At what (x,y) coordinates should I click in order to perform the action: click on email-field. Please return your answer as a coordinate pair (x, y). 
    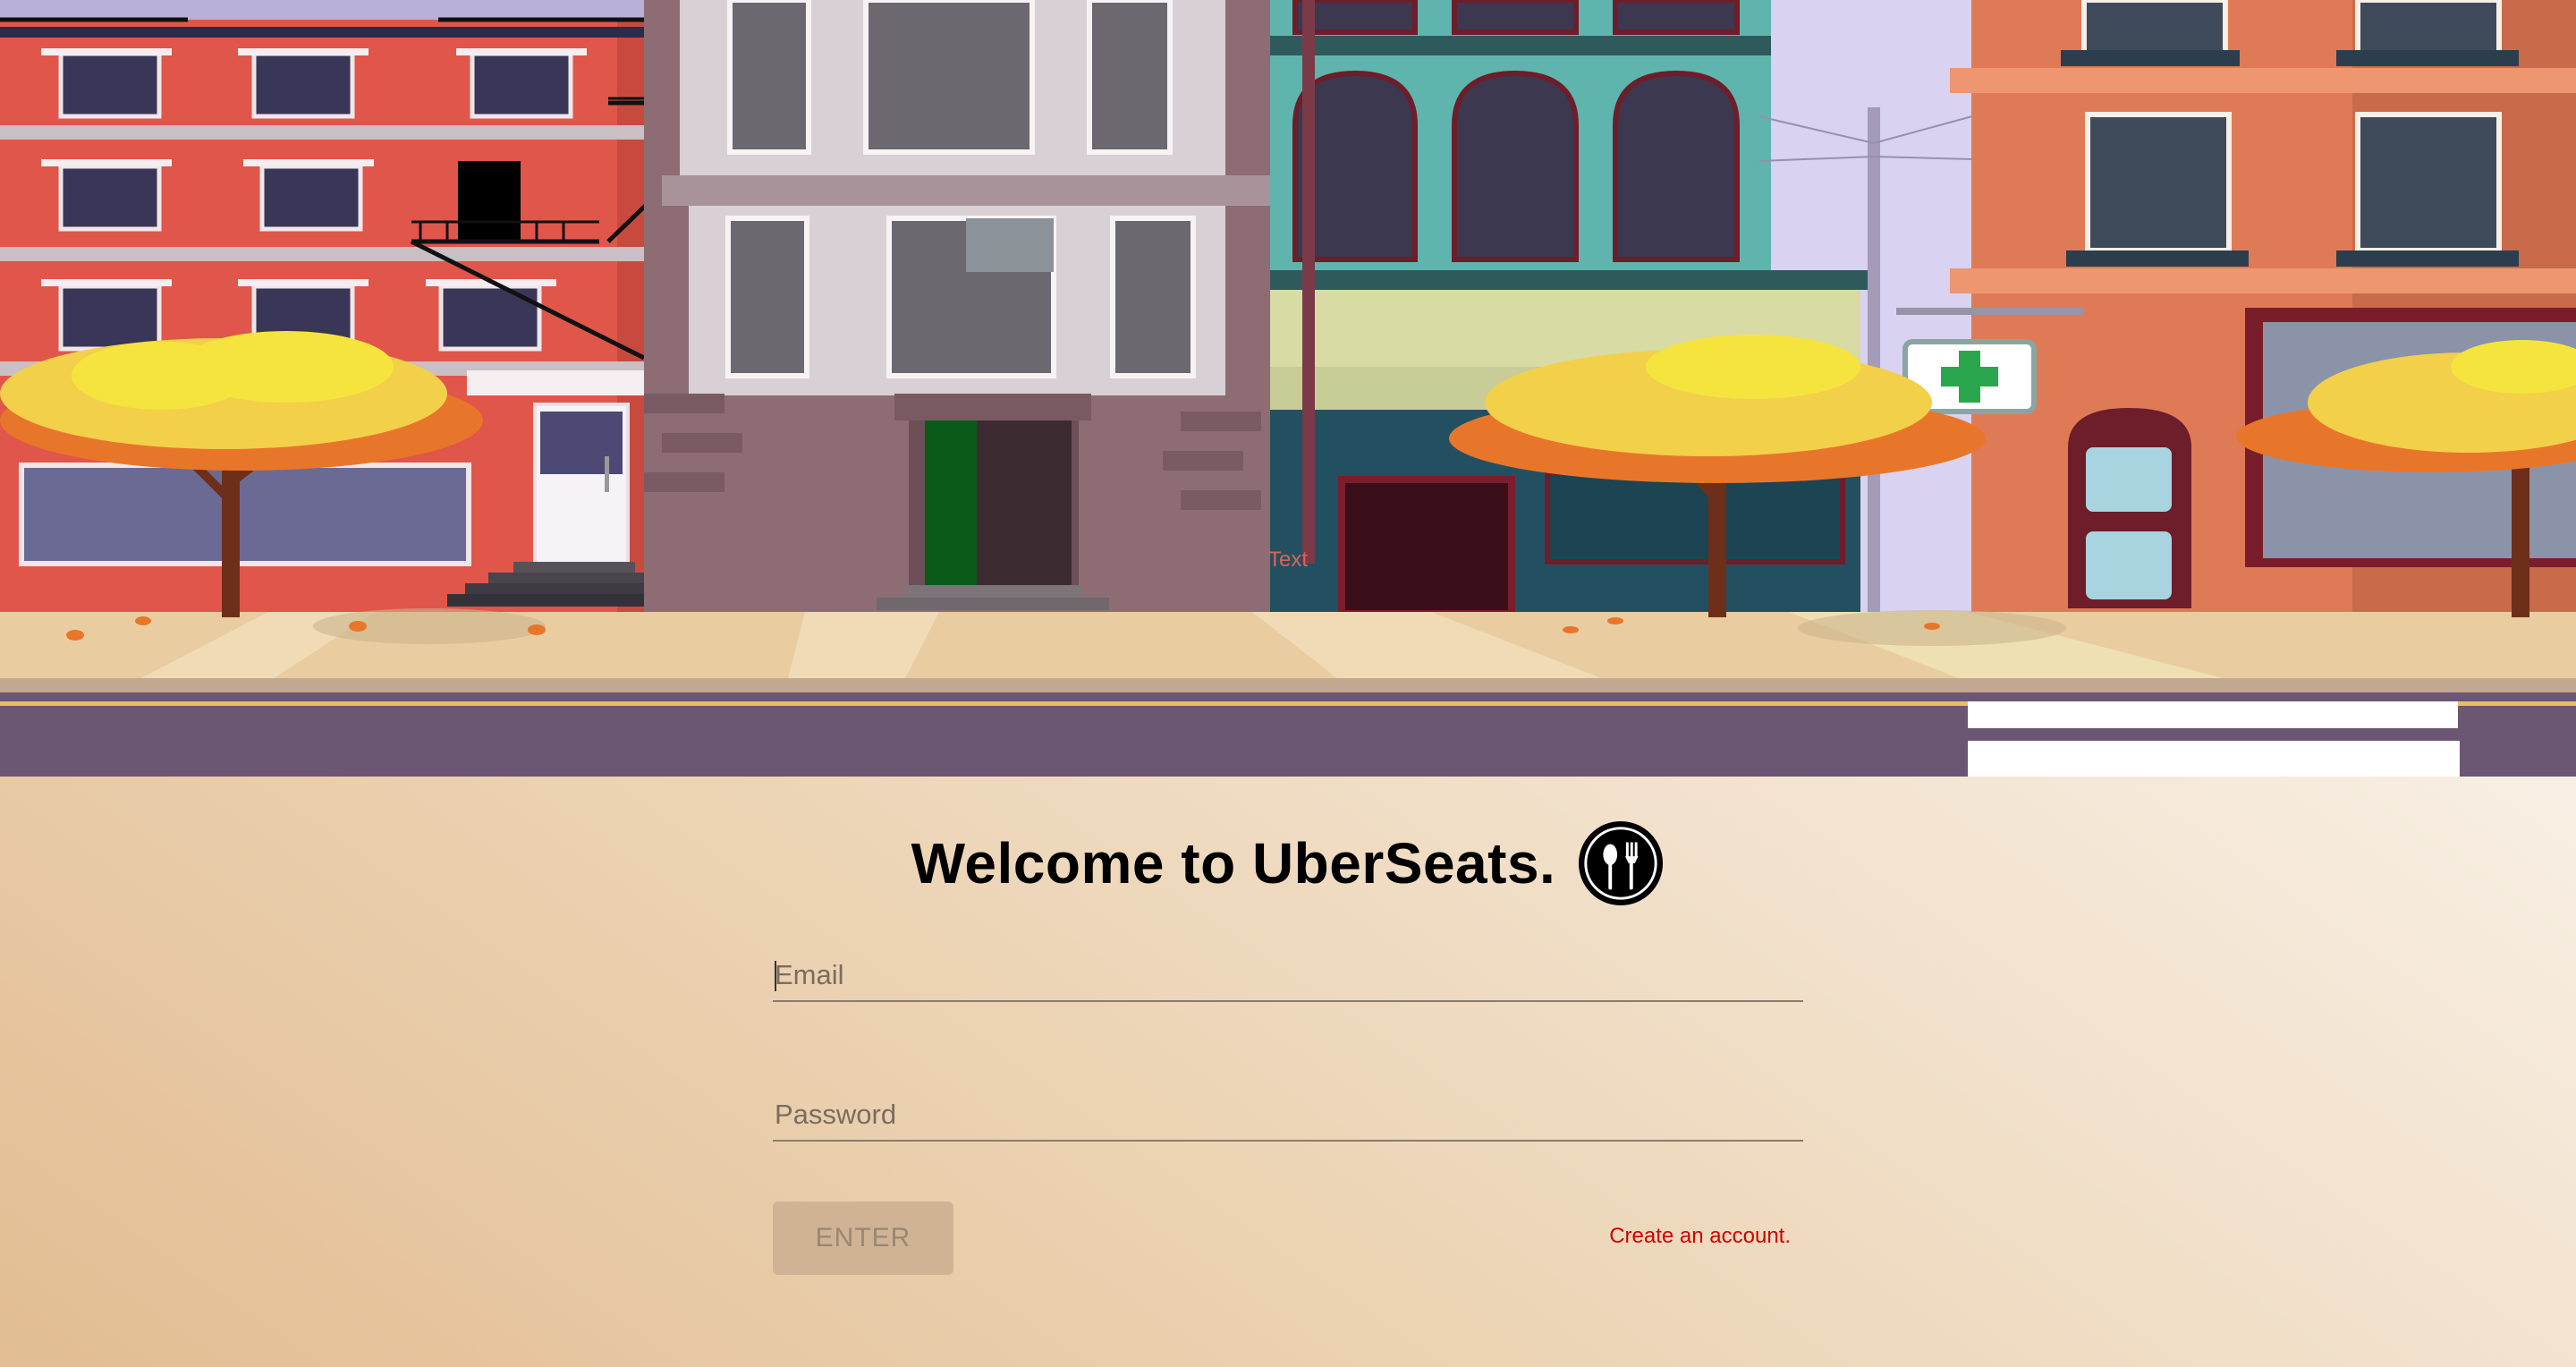
    Looking at the image, I should click on (1290, 975).